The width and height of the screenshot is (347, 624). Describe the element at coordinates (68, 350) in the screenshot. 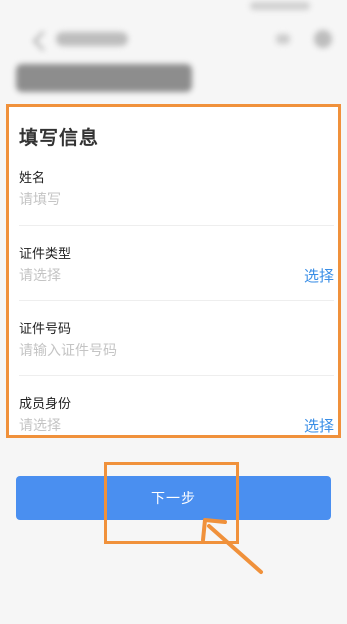

I see `id-number-input: 请输入证件号码` at that location.